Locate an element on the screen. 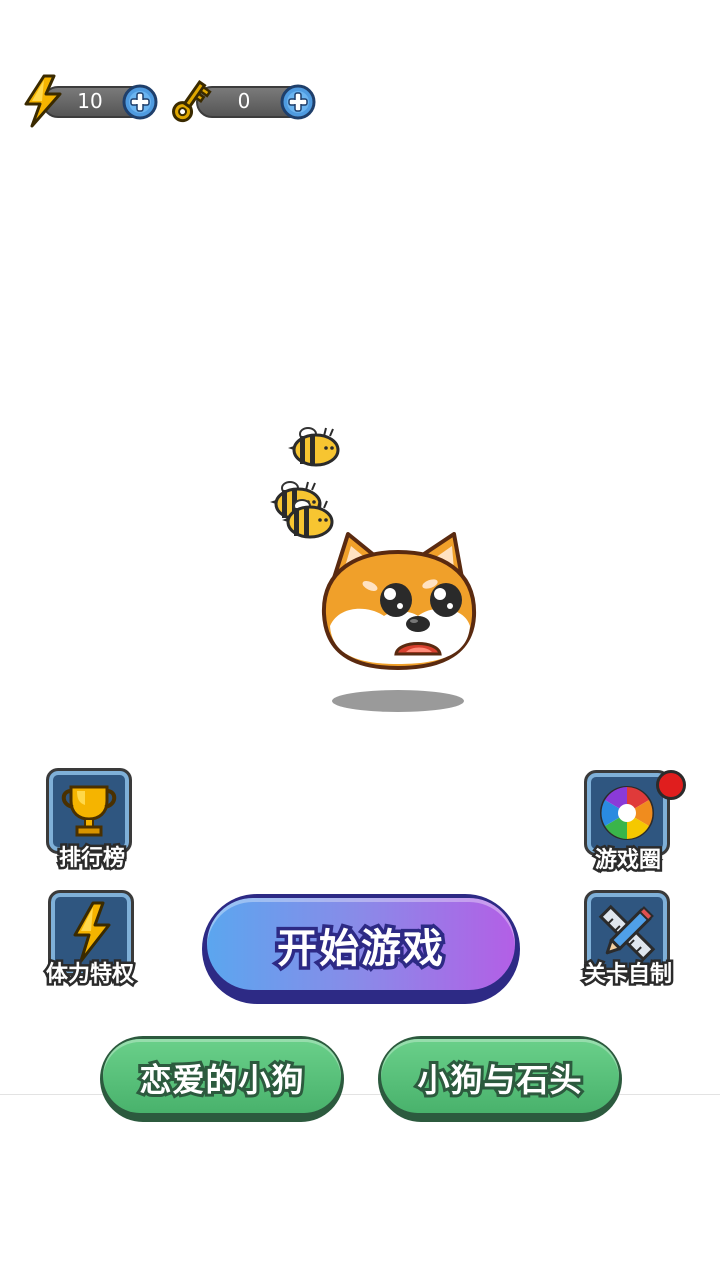  aperture-icon is located at coordinates (627, 813).